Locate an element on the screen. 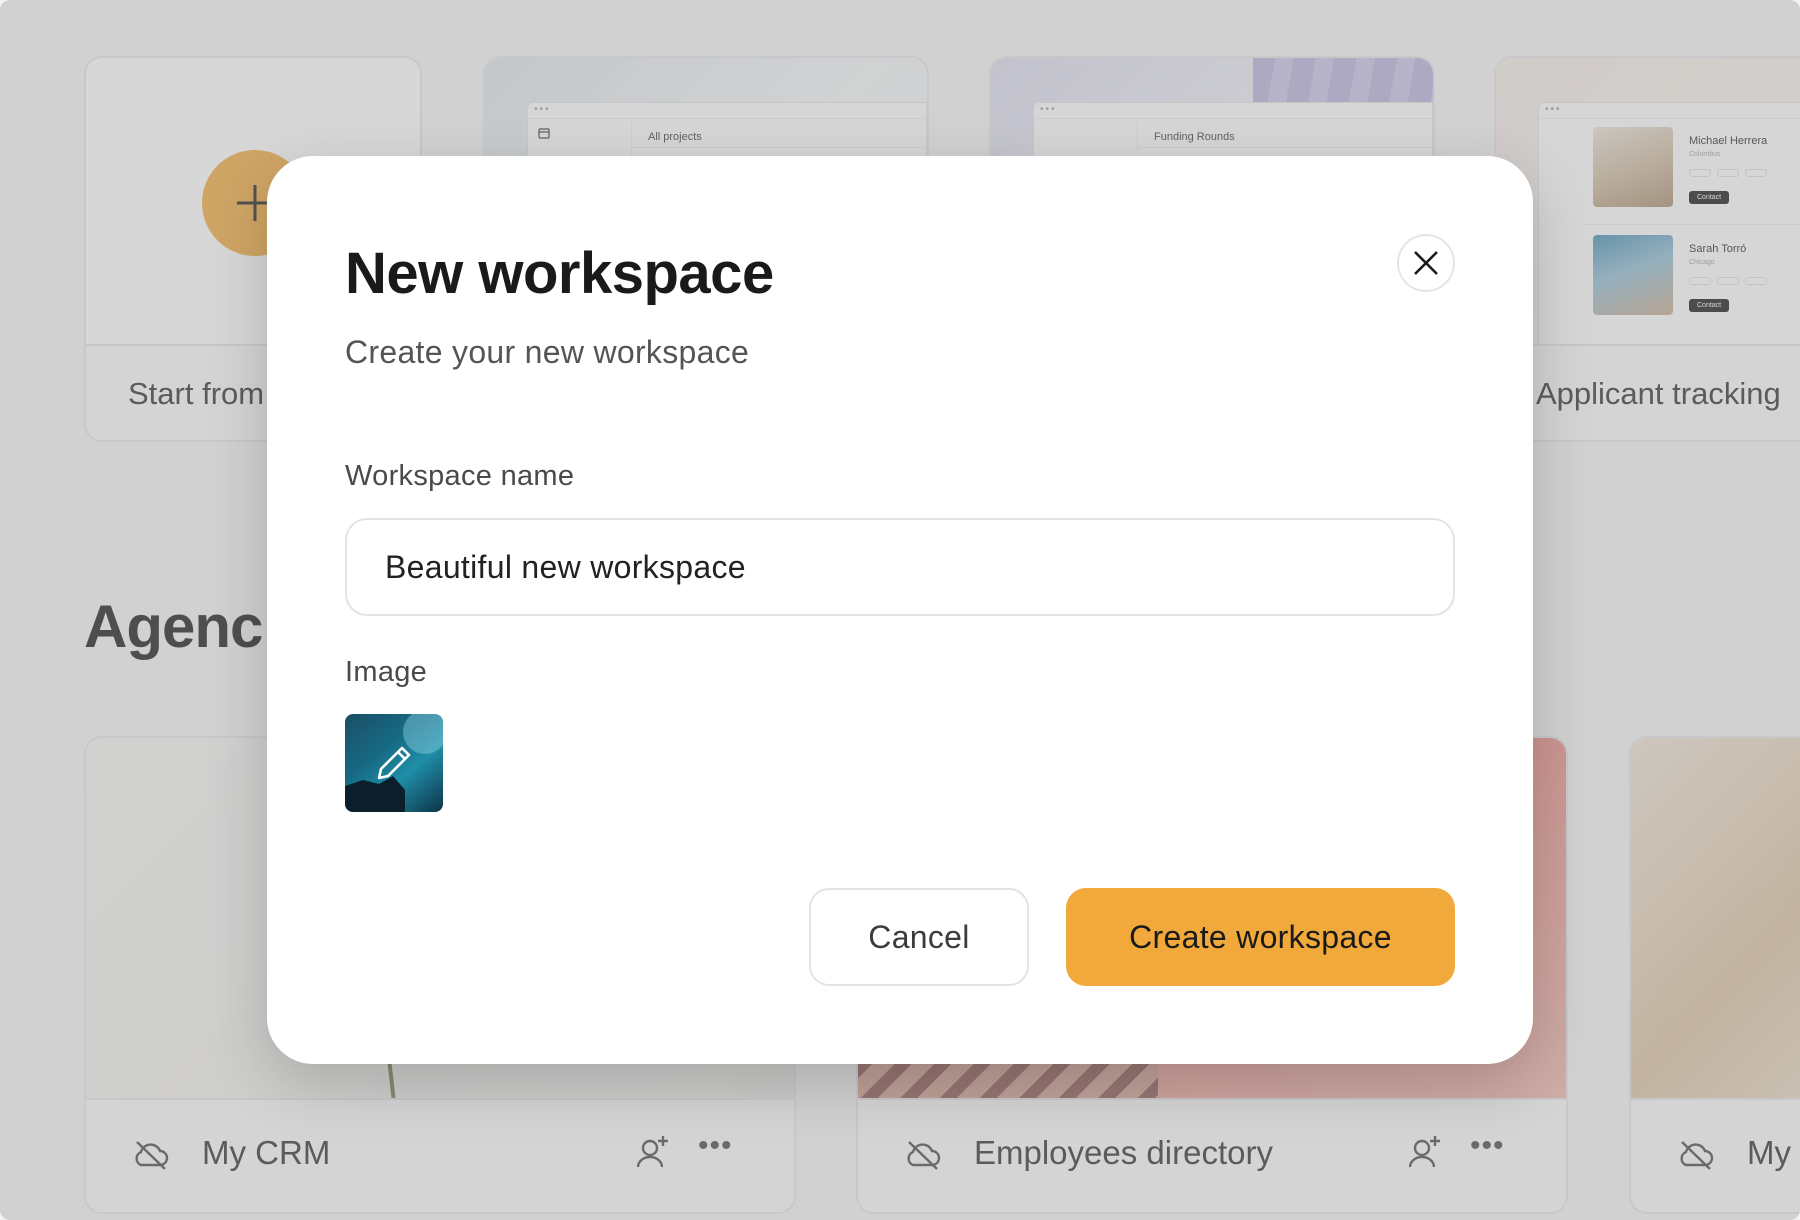 This screenshot has height=1220, width=1800. close-button is located at coordinates (1426, 263).